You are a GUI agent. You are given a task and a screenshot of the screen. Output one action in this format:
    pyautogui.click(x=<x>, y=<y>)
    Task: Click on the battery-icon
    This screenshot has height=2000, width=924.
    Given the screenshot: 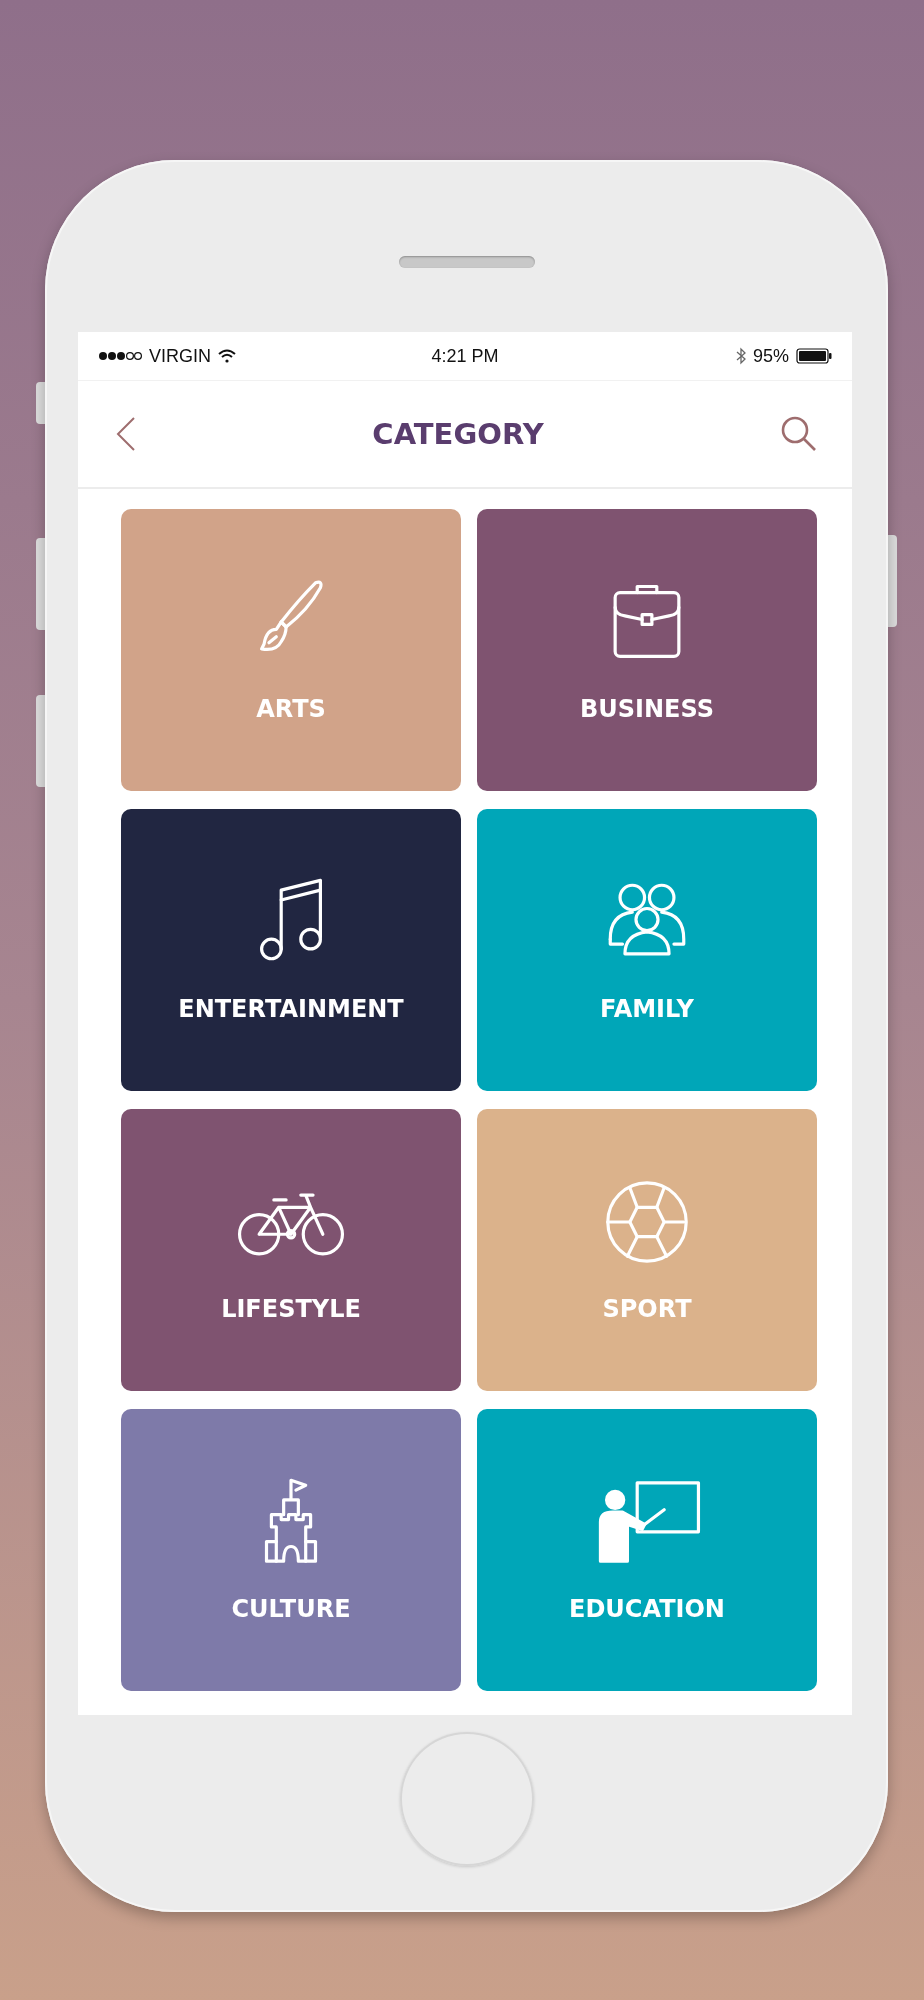 What is the action you would take?
    pyautogui.click(x=814, y=356)
    